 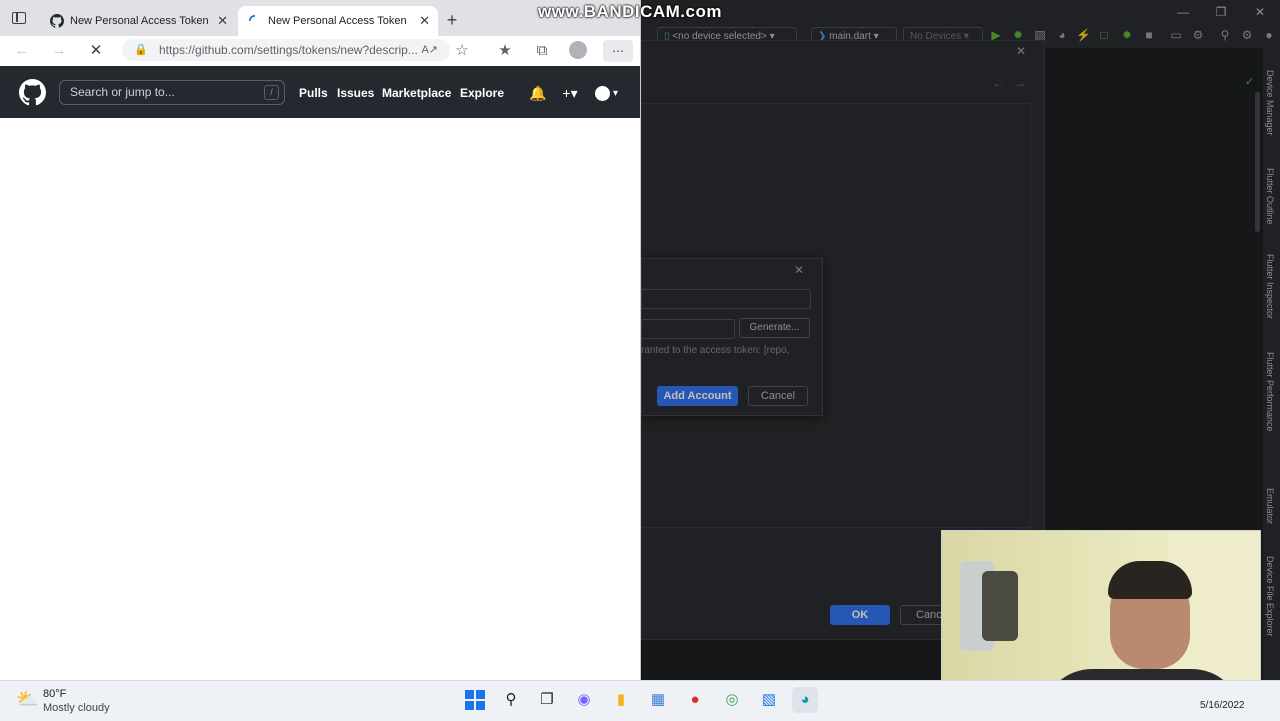 What do you see at coordinates (511, 700) in the screenshot?
I see `search-icon: ⚲` at bounding box center [511, 700].